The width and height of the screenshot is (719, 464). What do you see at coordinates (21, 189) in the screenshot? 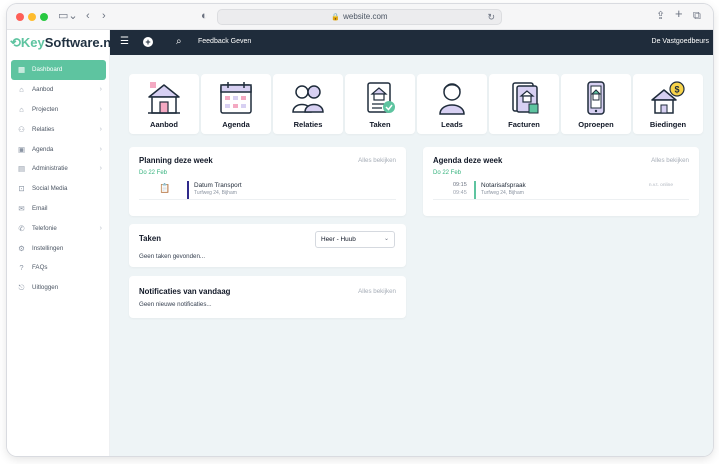
I see `share-icon: ⊡` at bounding box center [21, 189].